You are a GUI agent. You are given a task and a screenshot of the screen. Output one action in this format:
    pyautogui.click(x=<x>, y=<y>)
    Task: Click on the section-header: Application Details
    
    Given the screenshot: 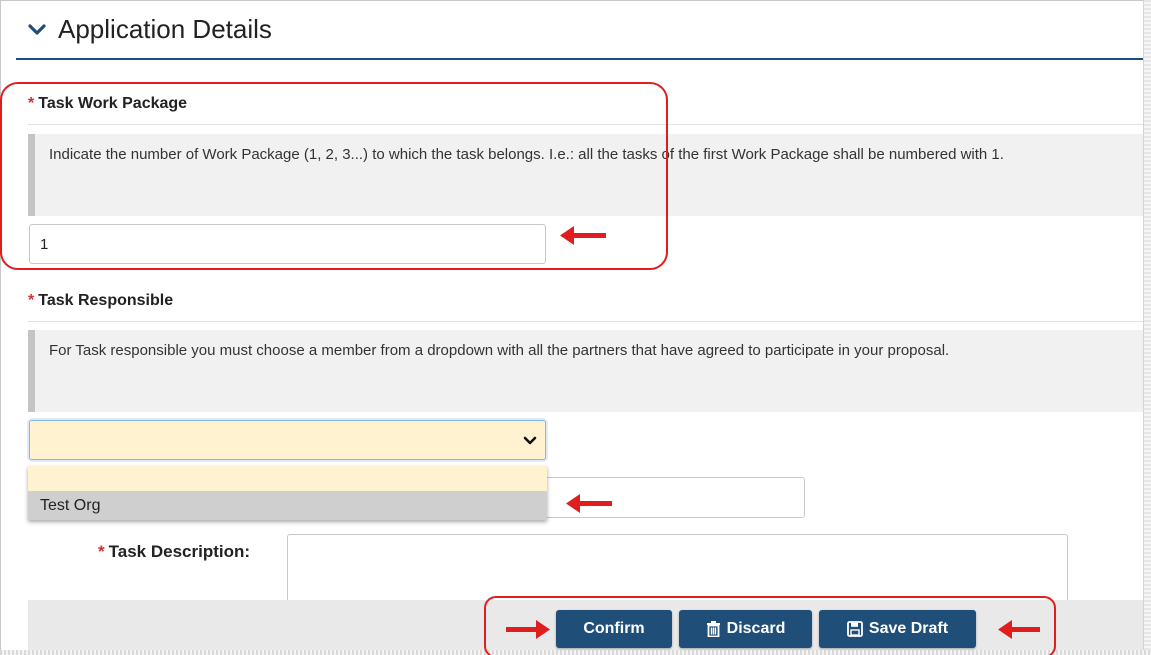 What is the action you would take?
    pyautogui.click(x=150, y=29)
    